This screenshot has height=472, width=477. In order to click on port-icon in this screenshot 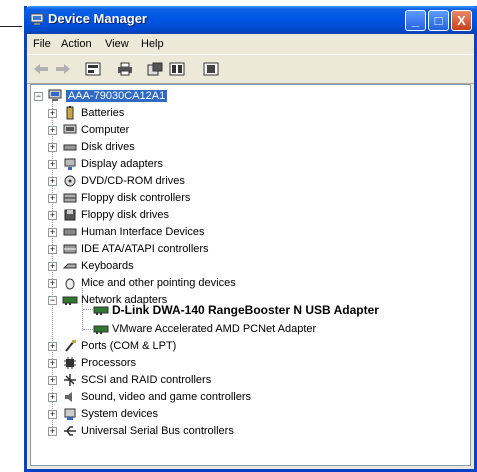, I will do `click(70, 346)`.